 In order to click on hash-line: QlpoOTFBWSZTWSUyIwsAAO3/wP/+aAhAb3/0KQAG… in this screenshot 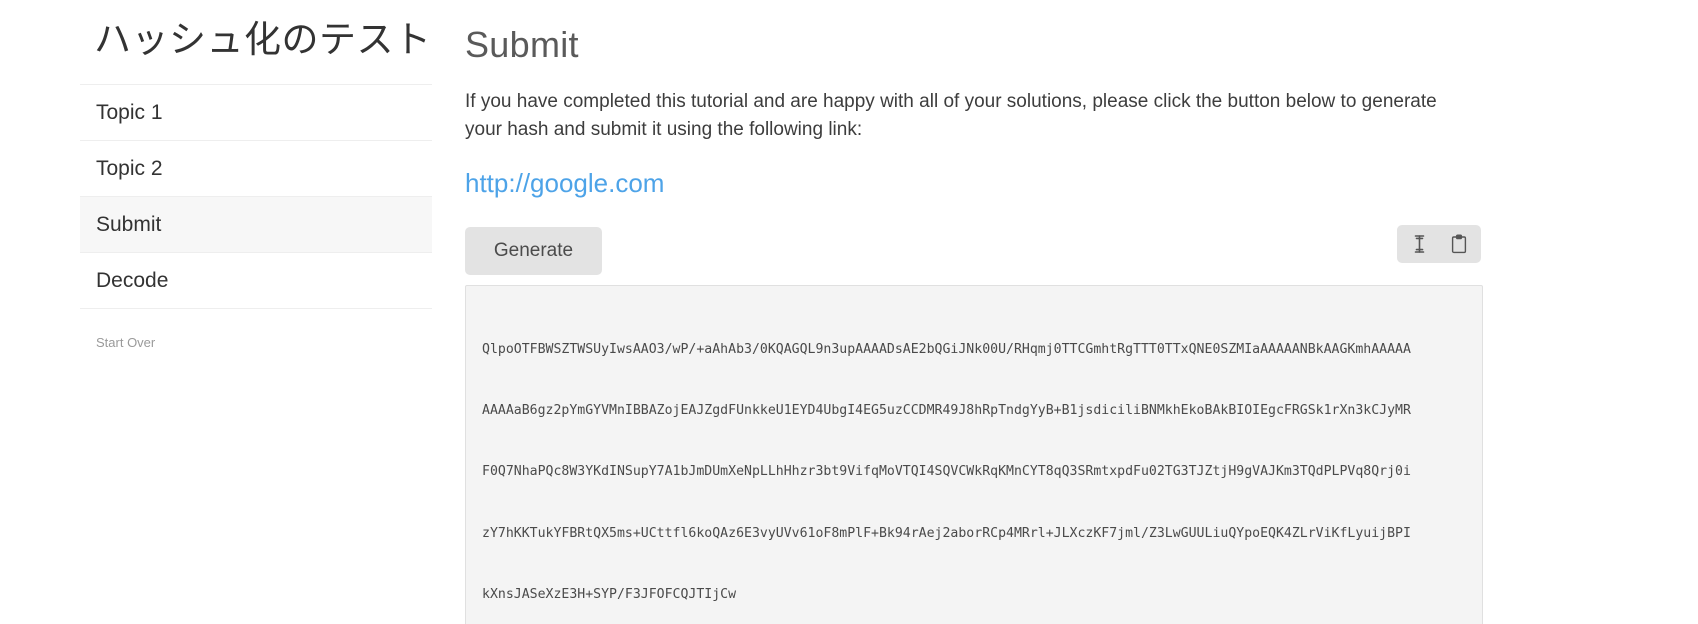, I will do `click(946, 350)`.